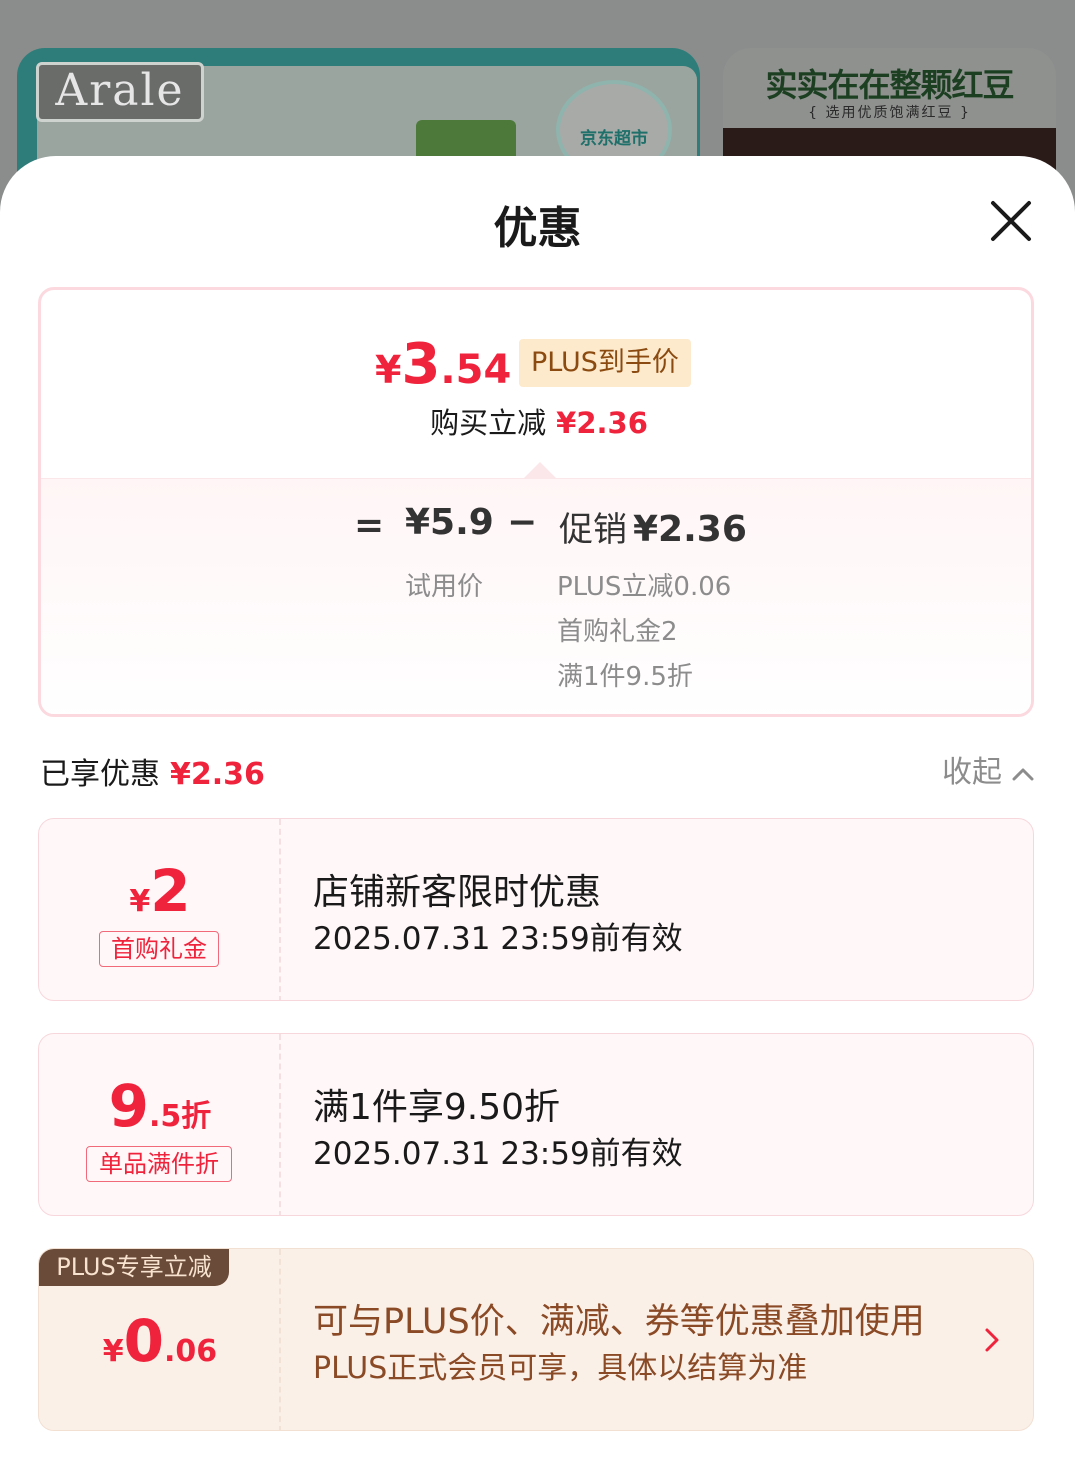 The height and width of the screenshot is (1477, 1075). What do you see at coordinates (134, 1267) in the screenshot?
I see `plus-exclusive-badge: PLUS专享立减` at bounding box center [134, 1267].